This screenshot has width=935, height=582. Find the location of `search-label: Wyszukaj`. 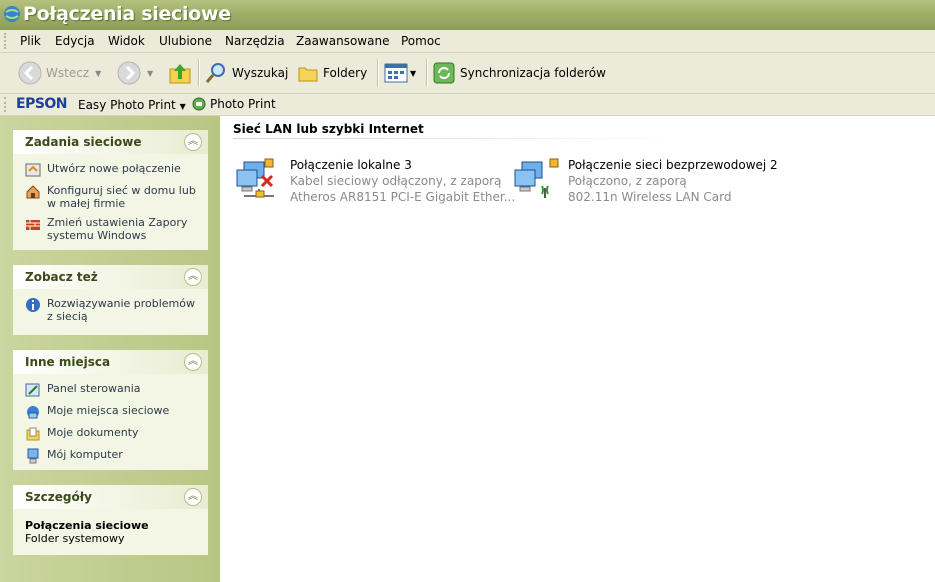

search-label: Wyszukaj is located at coordinates (260, 73).